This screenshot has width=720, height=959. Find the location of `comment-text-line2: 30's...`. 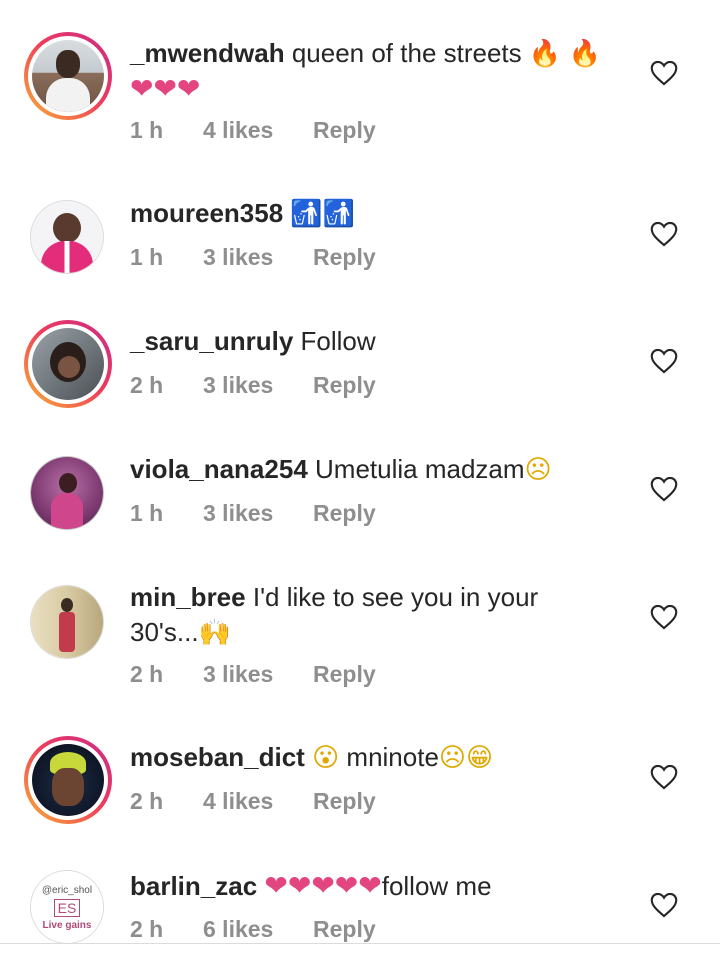

comment-text-line2: 30's... is located at coordinates (164, 632).